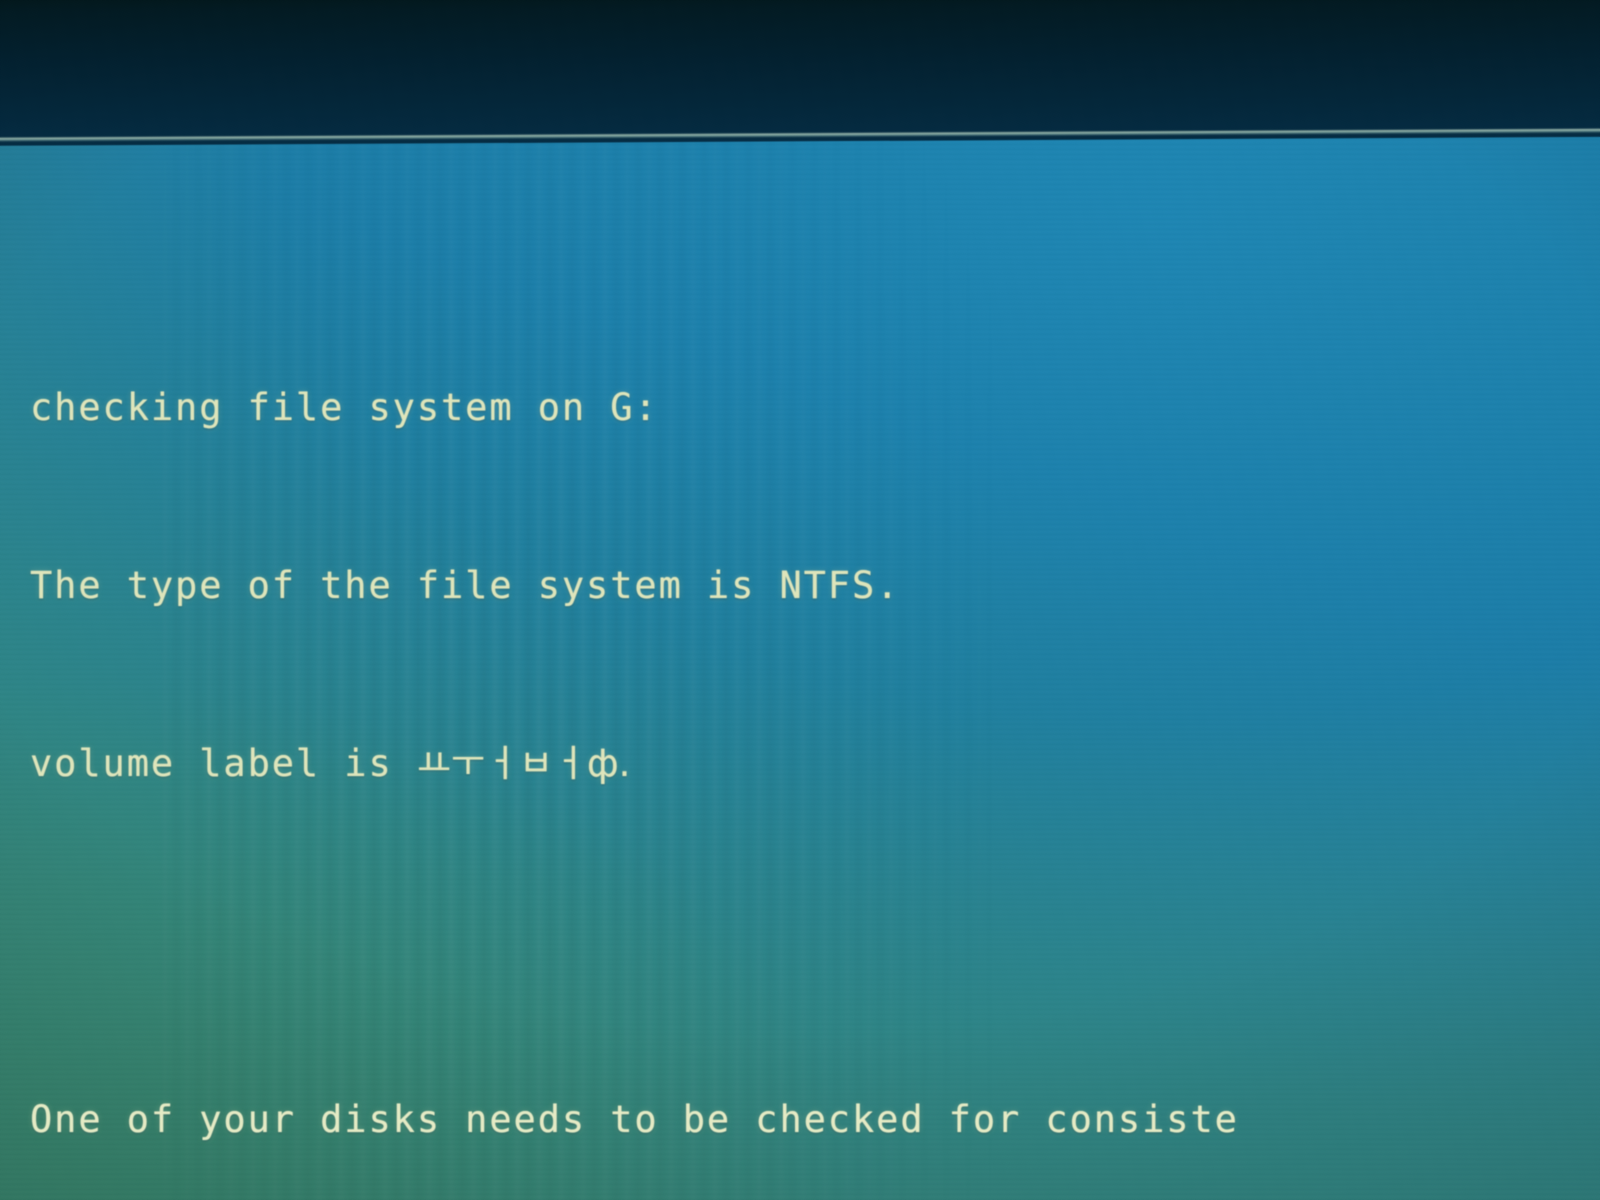 This screenshot has width=1600, height=1200. I want to click on volume-label-glyphs: ㅛㅜㅓㅂㅓф., so click(523, 763).